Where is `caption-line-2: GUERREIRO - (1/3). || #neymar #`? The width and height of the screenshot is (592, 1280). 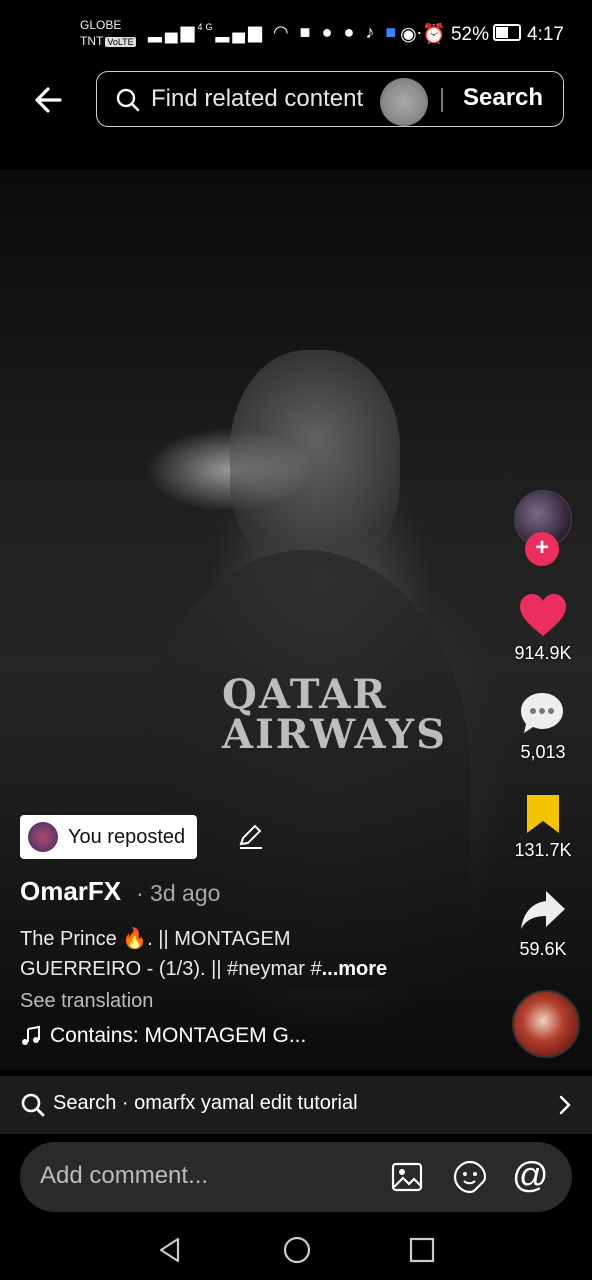 caption-line-2: GUERREIRO - (1/3). || #neymar # is located at coordinates (171, 969).